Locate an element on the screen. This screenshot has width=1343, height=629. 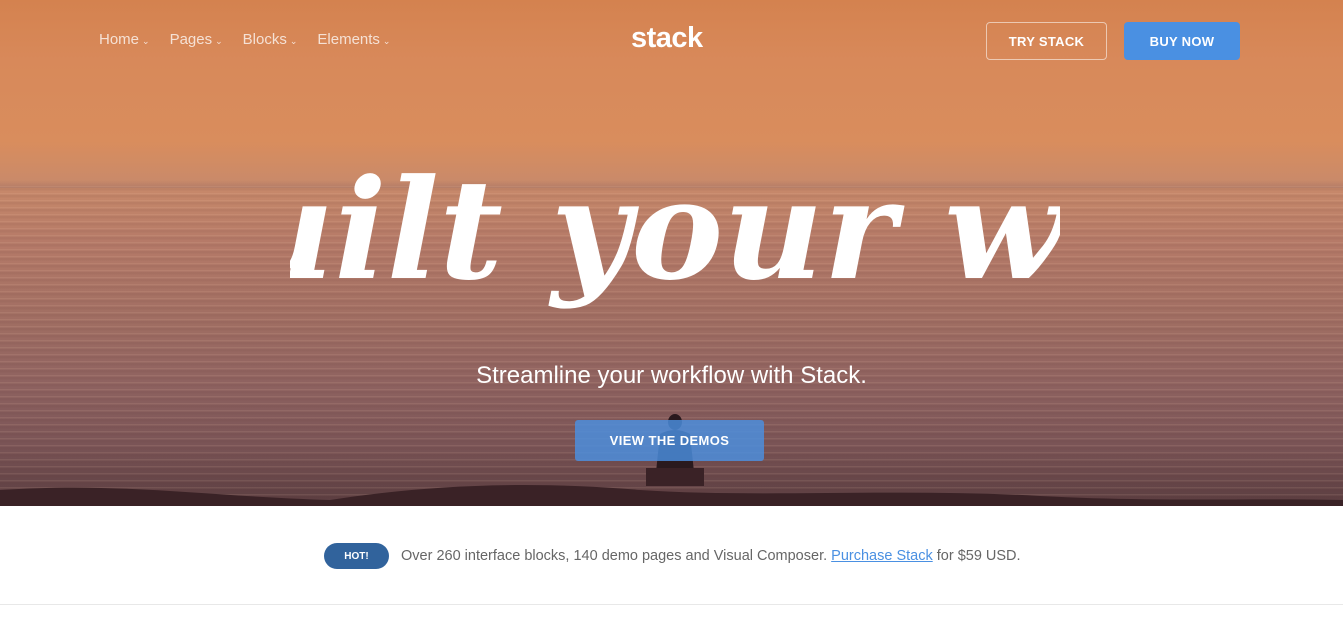
hero-subtitle: Streamline your workflow with Stack. is located at coordinates (671, 375).